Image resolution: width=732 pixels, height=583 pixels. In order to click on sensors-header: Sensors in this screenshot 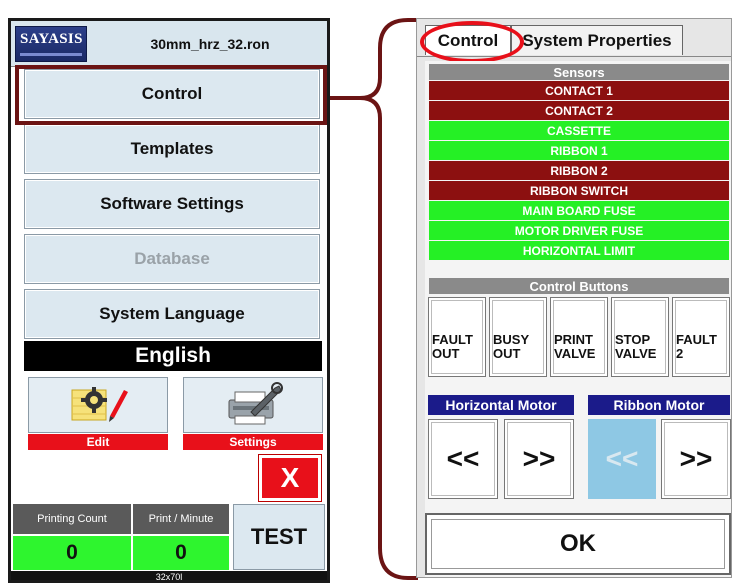, I will do `click(579, 72)`.